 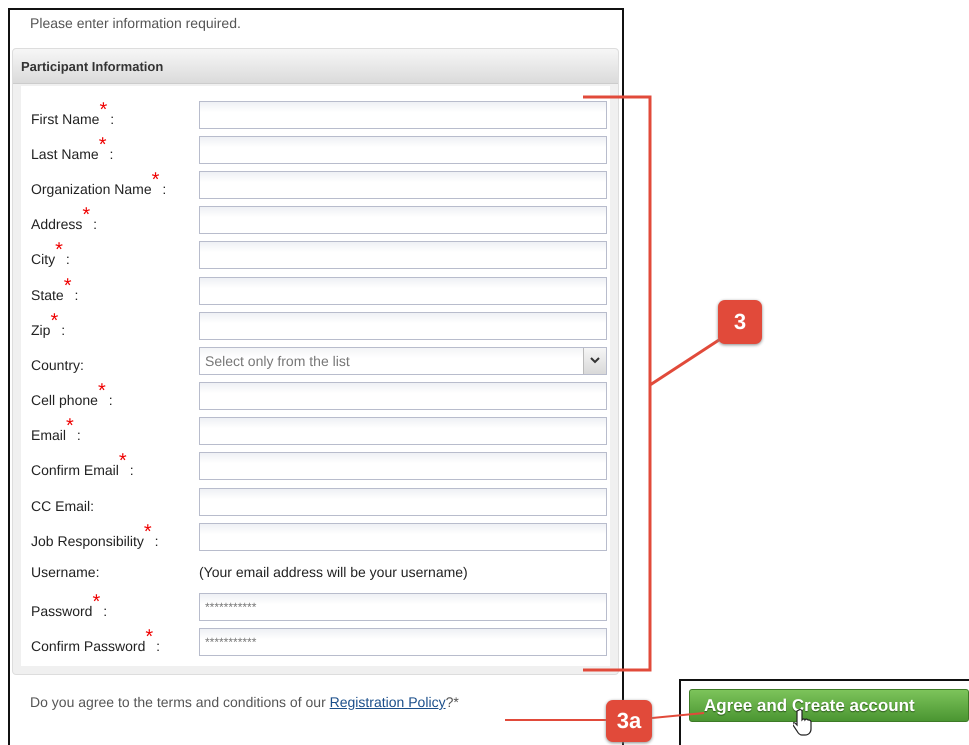 What do you see at coordinates (629, 721) in the screenshot?
I see `callout-badge: 3a` at bounding box center [629, 721].